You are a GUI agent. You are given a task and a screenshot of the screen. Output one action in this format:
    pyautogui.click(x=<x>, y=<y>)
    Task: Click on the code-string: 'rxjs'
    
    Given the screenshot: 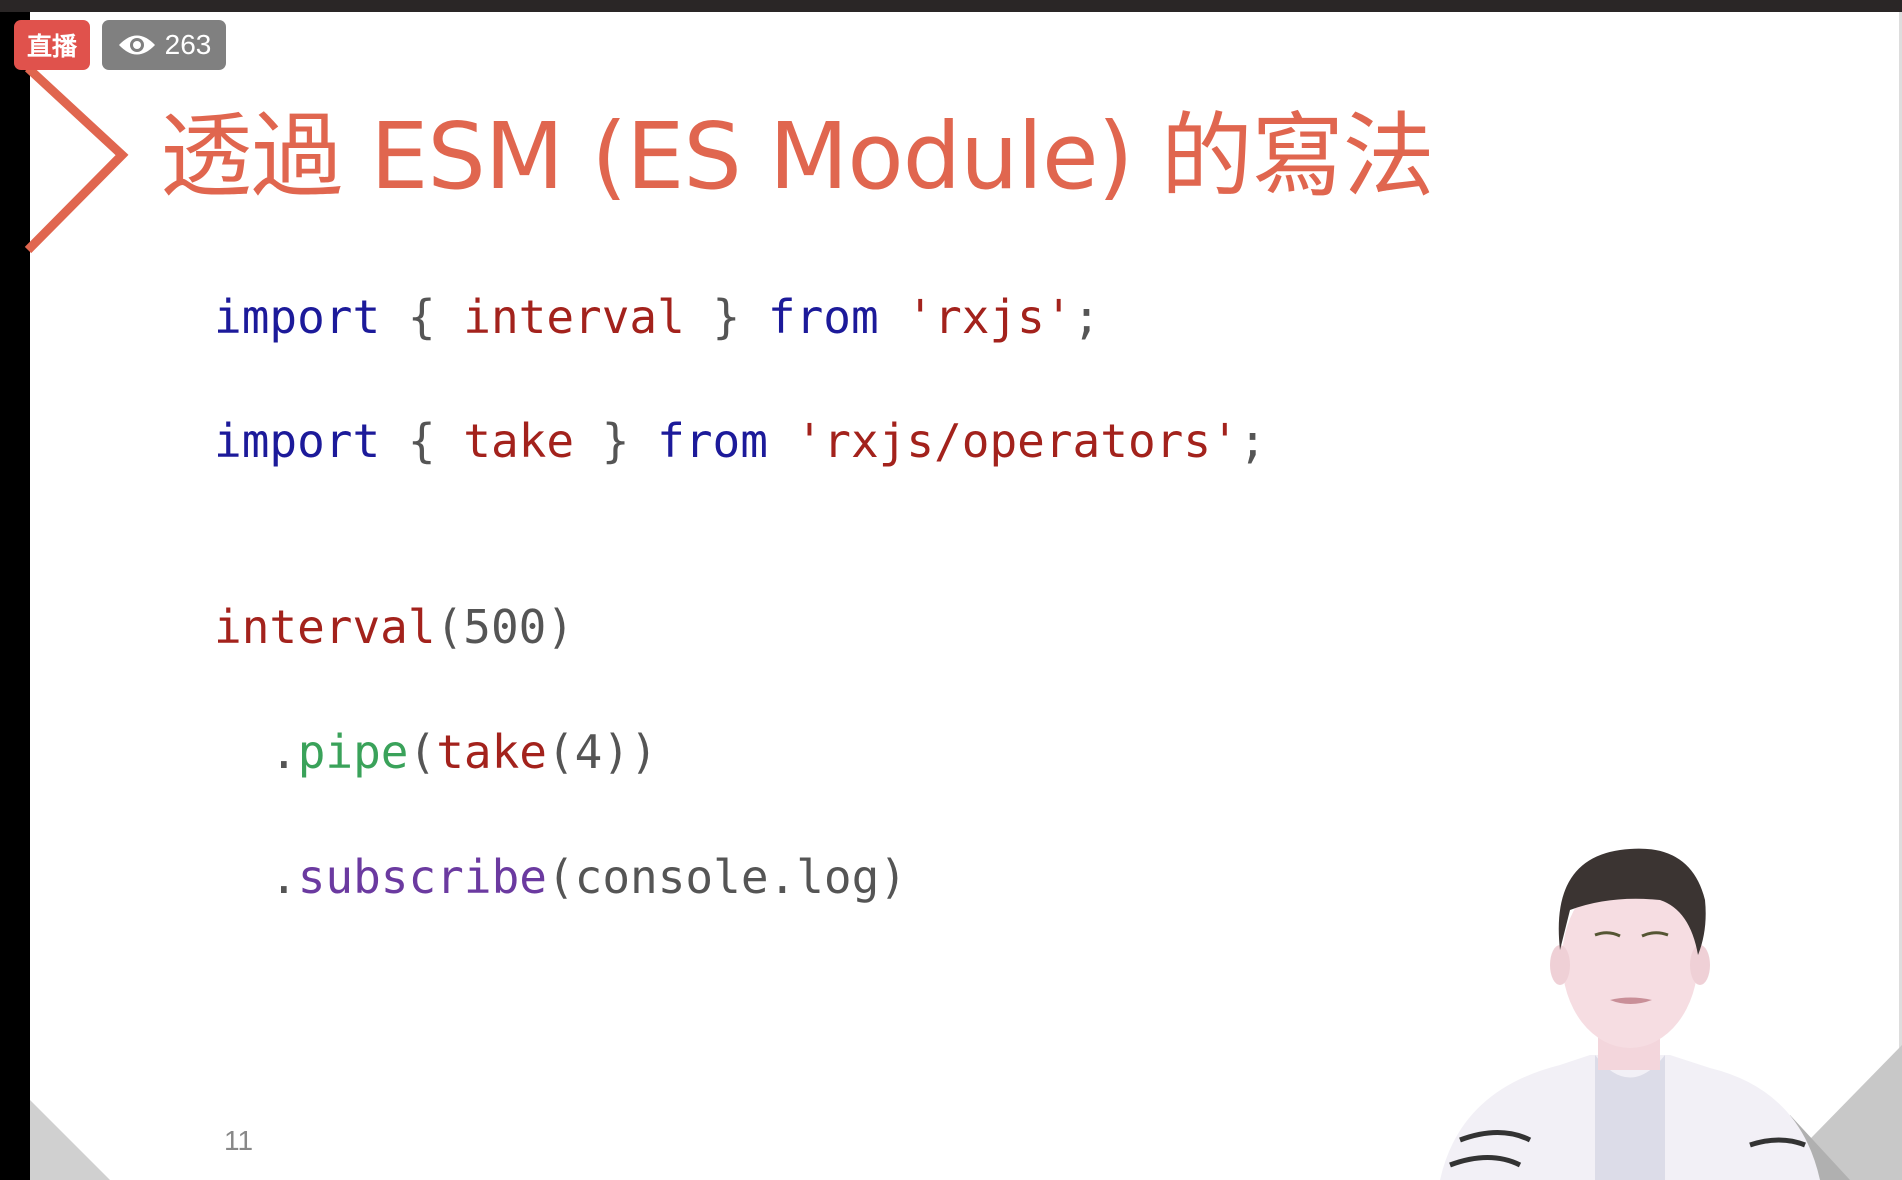 What is the action you would take?
    pyautogui.click(x=975, y=317)
    